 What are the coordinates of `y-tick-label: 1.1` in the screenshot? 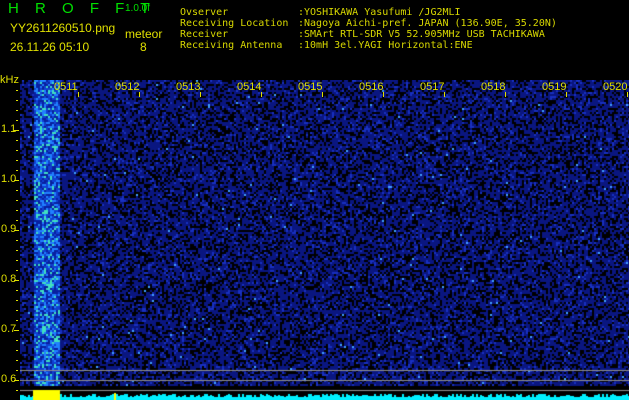 It's located at (9, 129).